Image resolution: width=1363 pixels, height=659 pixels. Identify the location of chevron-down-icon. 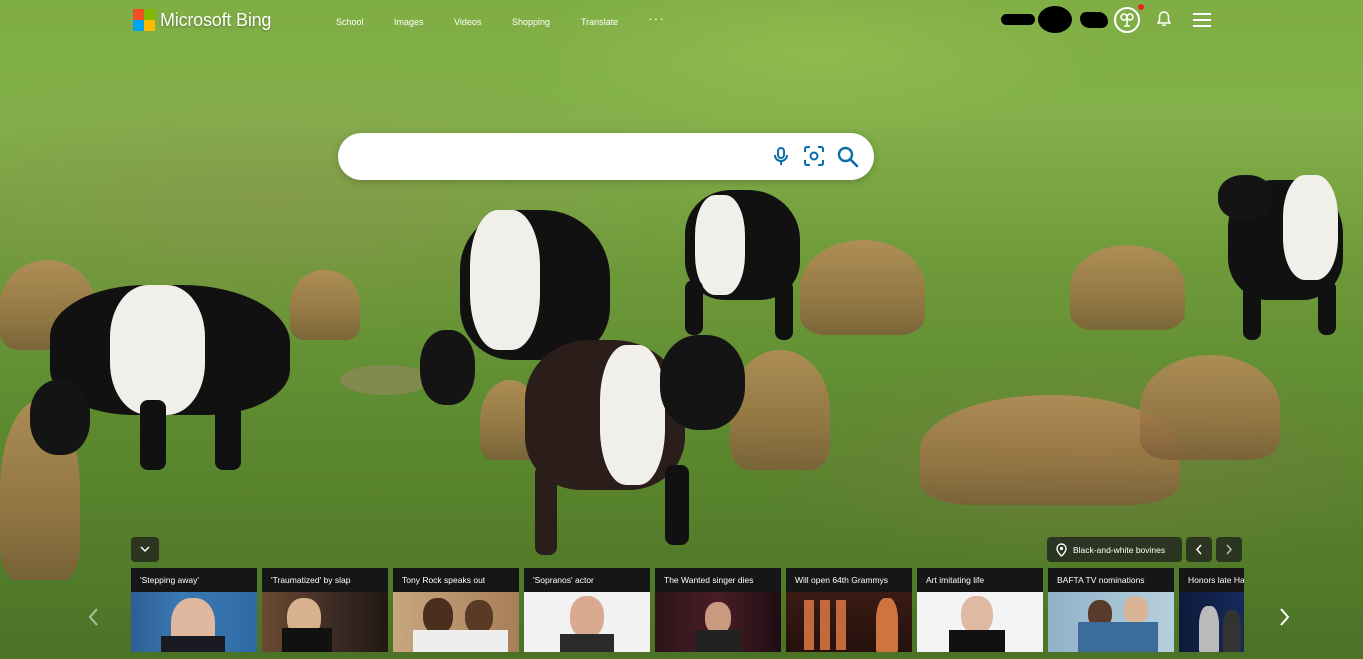
(145, 549).